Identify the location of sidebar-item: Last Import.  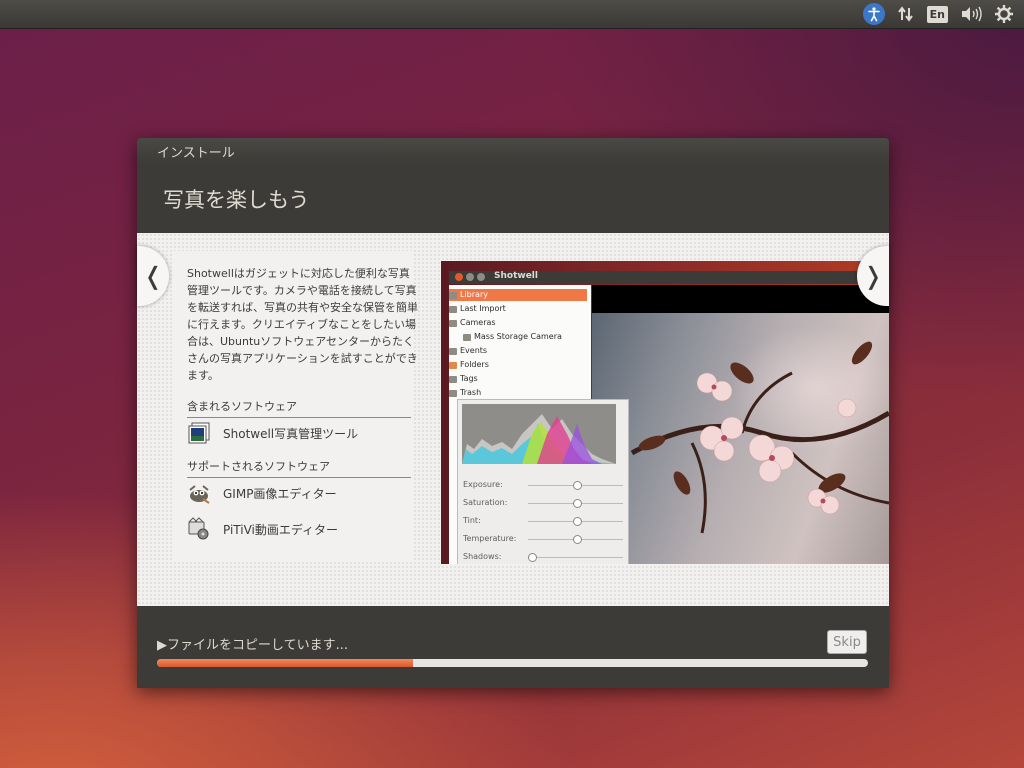
(518, 309).